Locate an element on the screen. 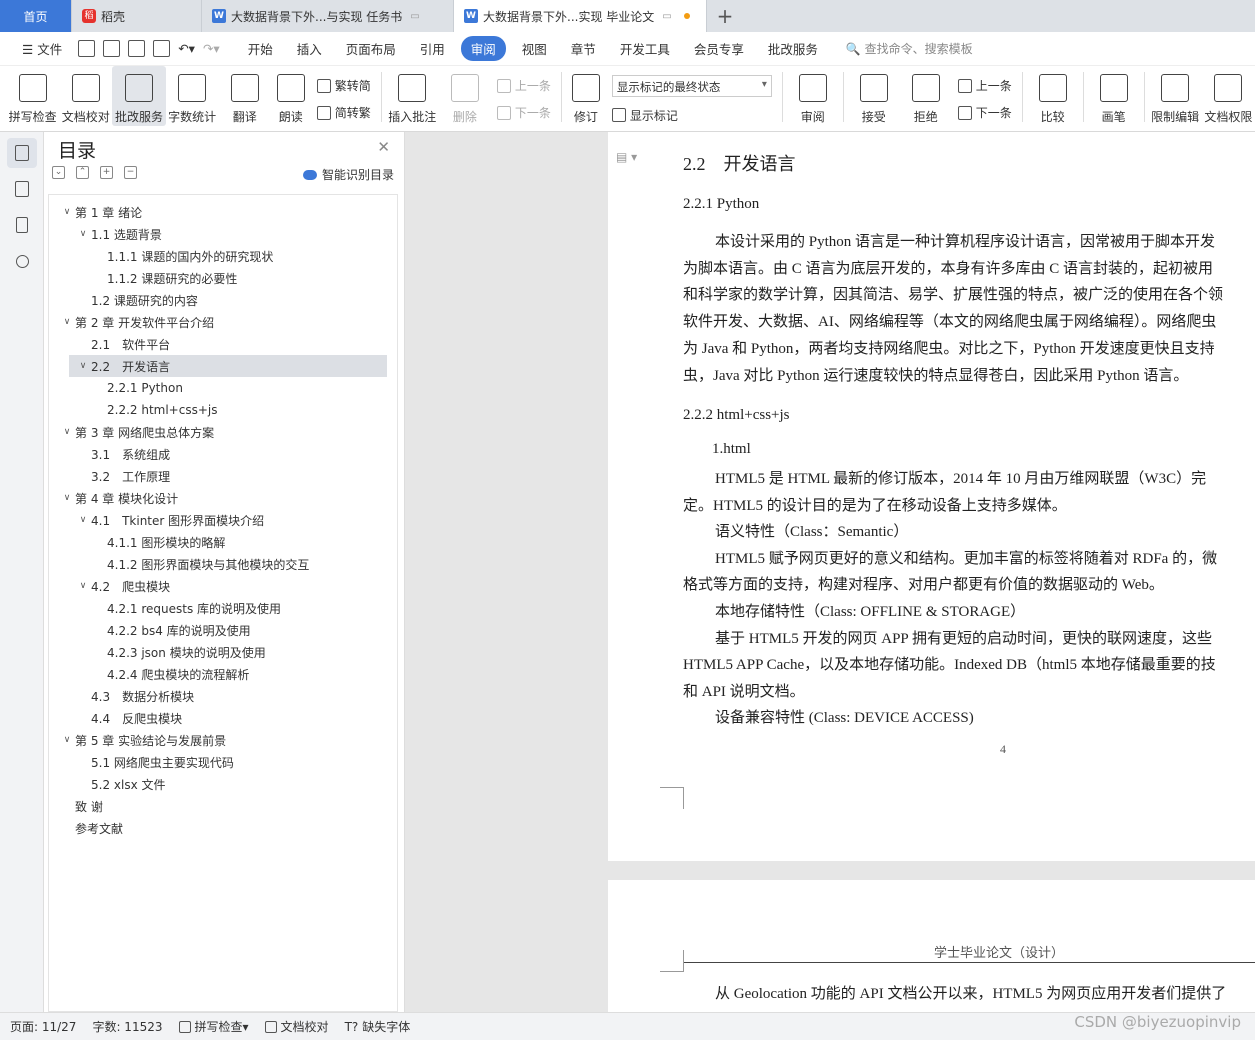 Image resolution: width=1255 pixels, height=1040 pixels. pen-button: 画笔 is located at coordinates (1114, 96).